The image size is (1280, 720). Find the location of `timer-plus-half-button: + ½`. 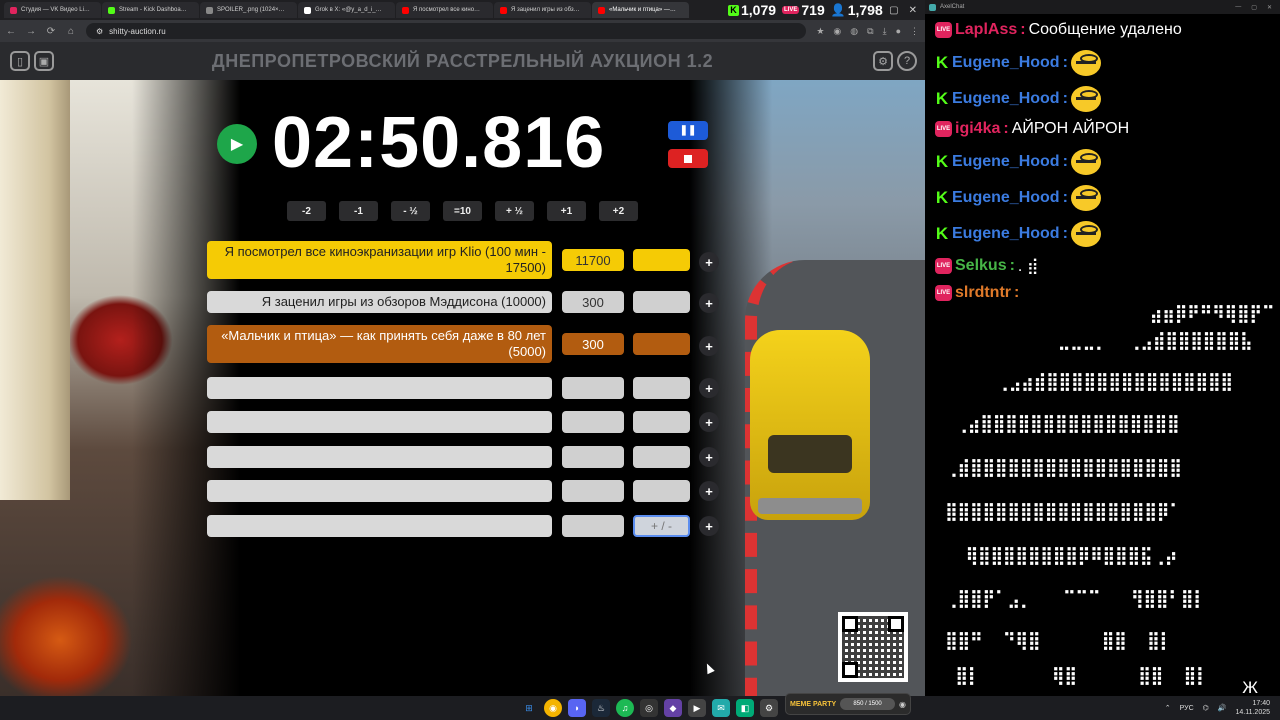

timer-plus-half-button: + ½ is located at coordinates (514, 211).